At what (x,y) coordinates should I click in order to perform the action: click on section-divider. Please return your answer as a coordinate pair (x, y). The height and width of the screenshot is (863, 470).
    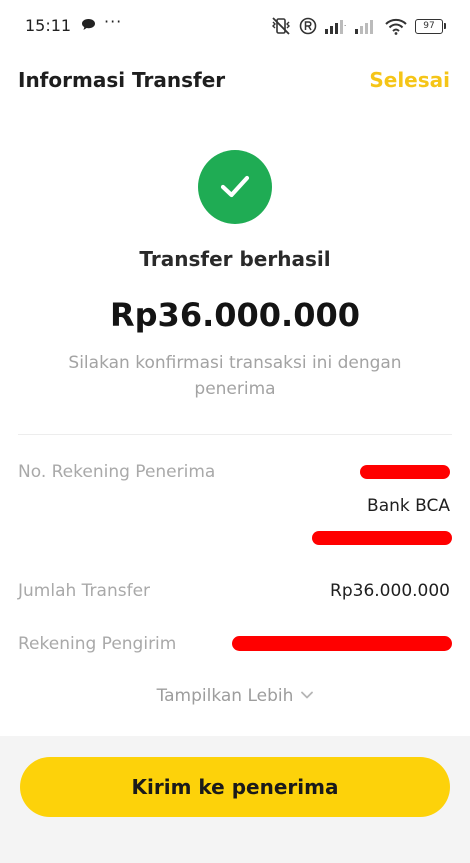
    Looking at the image, I should click on (235, 434).